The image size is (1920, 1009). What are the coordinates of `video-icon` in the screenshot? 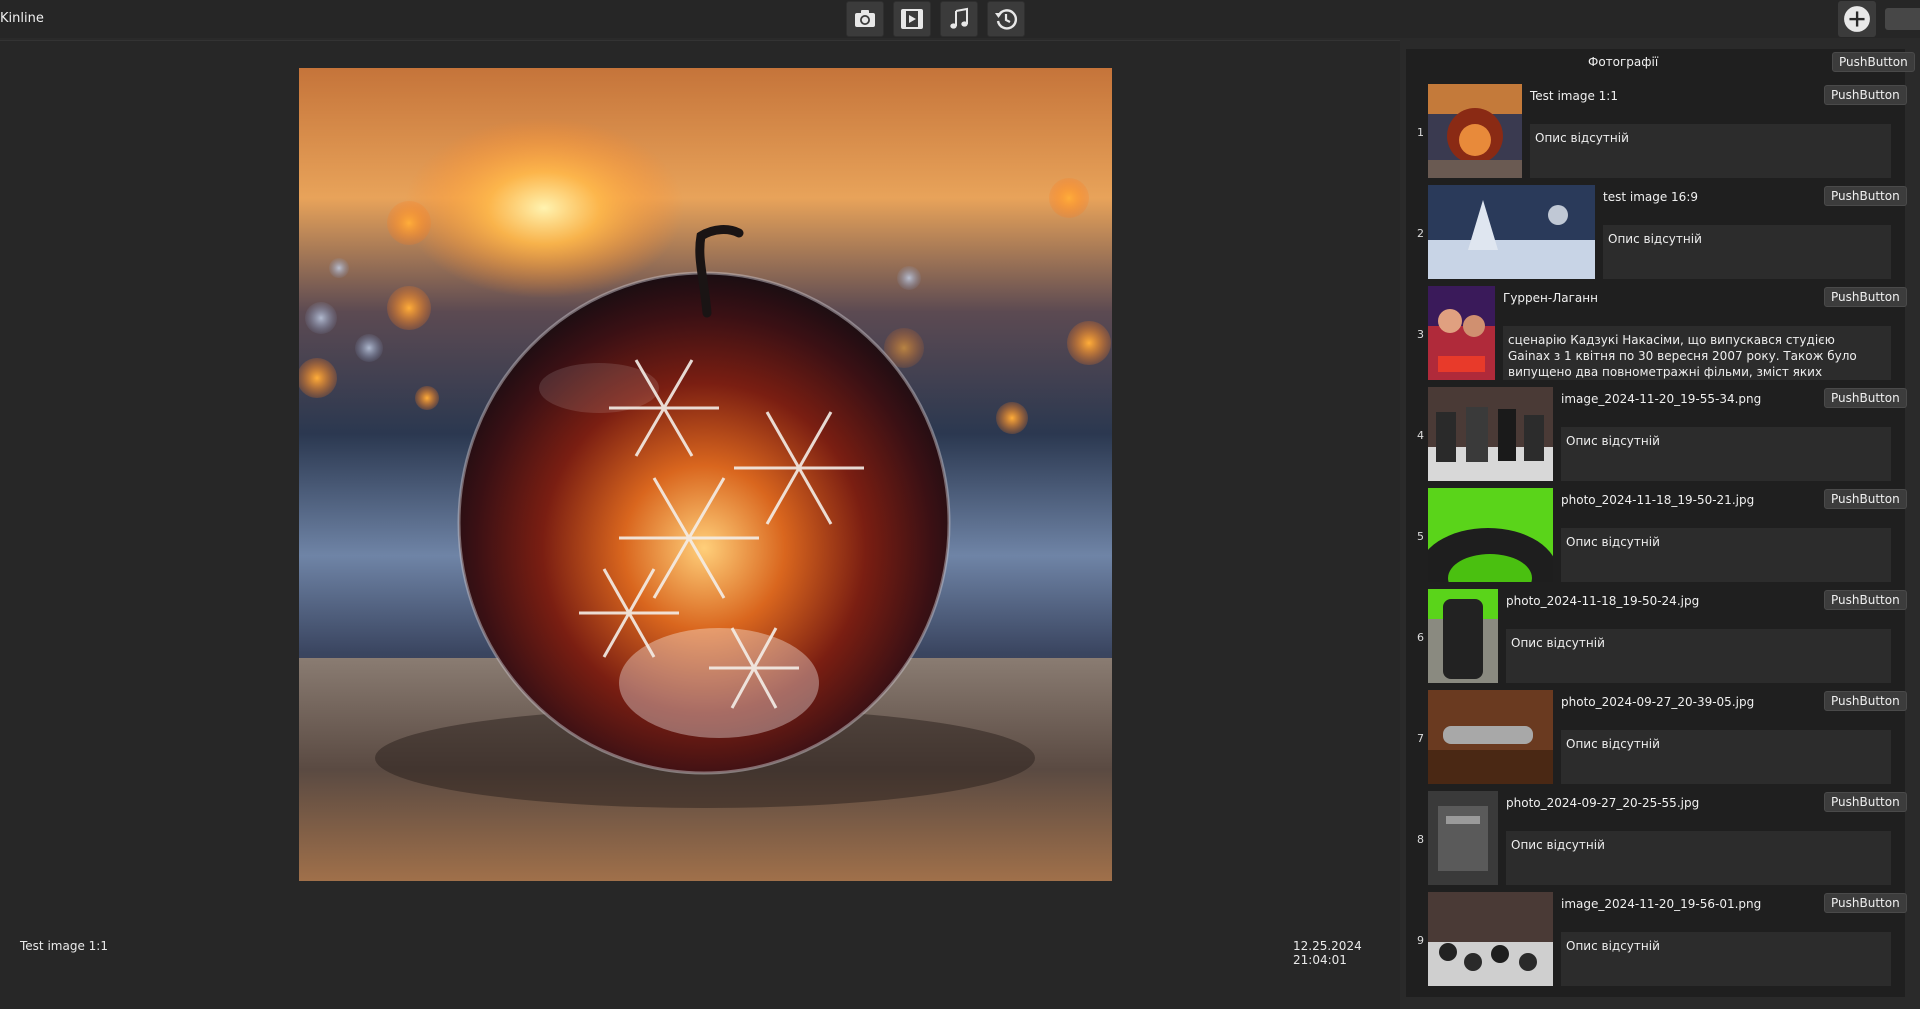 It's located at (912, 19).